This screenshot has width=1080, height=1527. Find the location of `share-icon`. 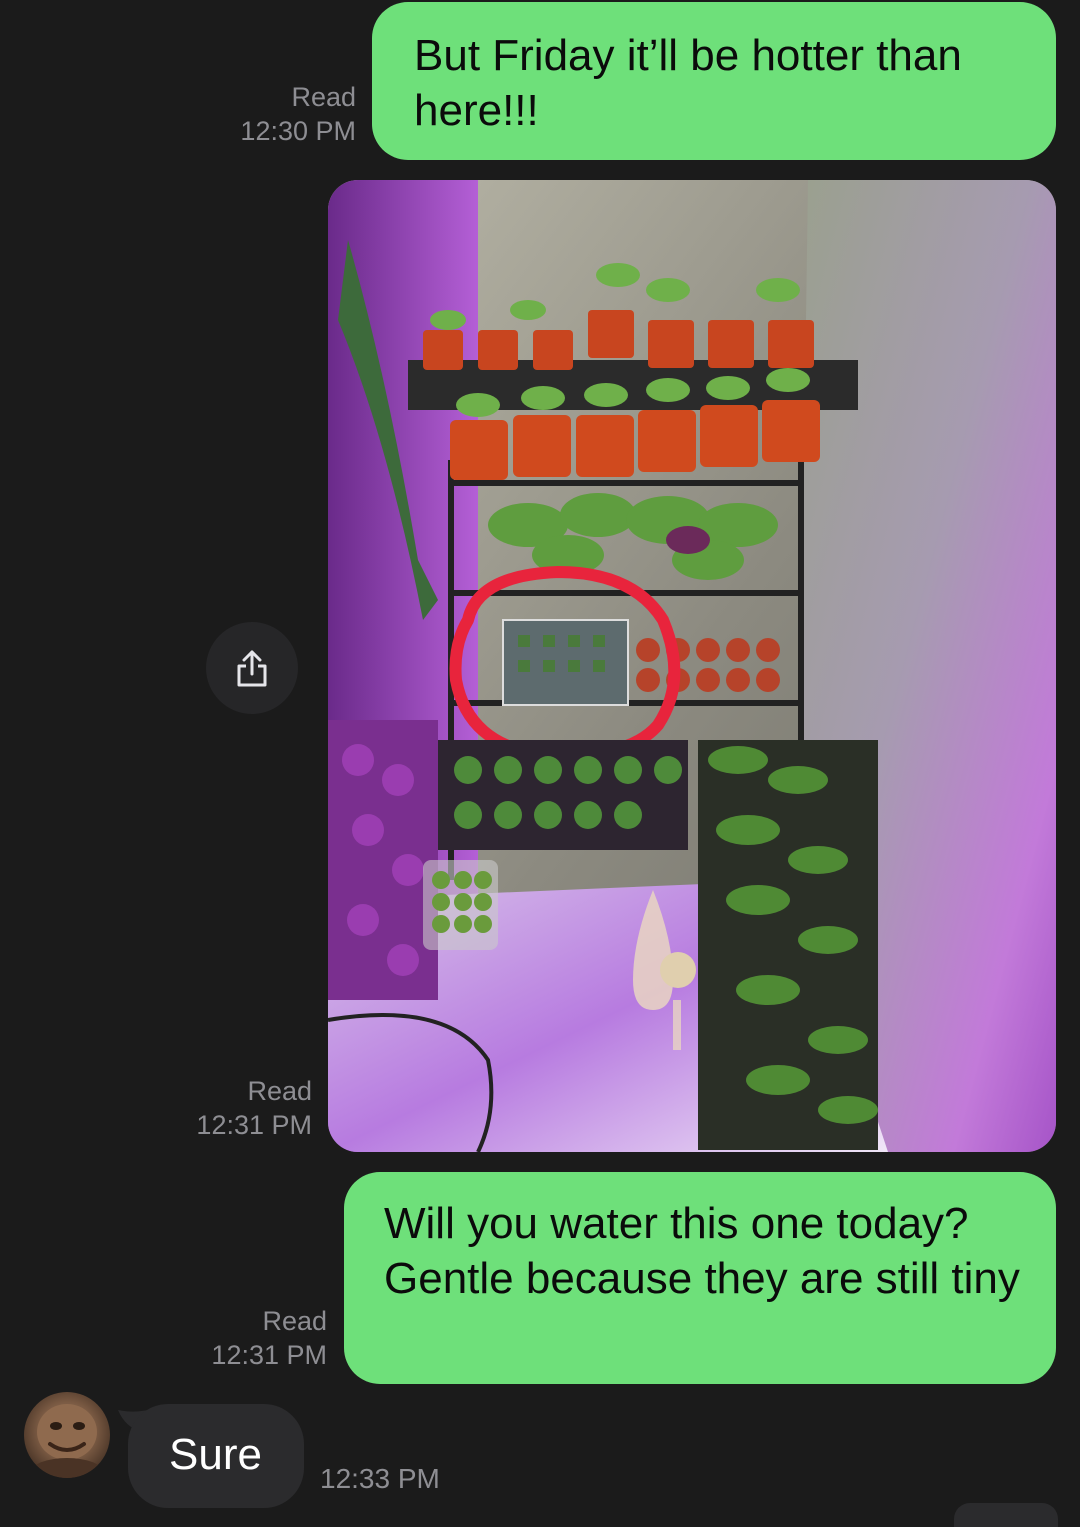

share-icon is located at coordinates (252, 668).